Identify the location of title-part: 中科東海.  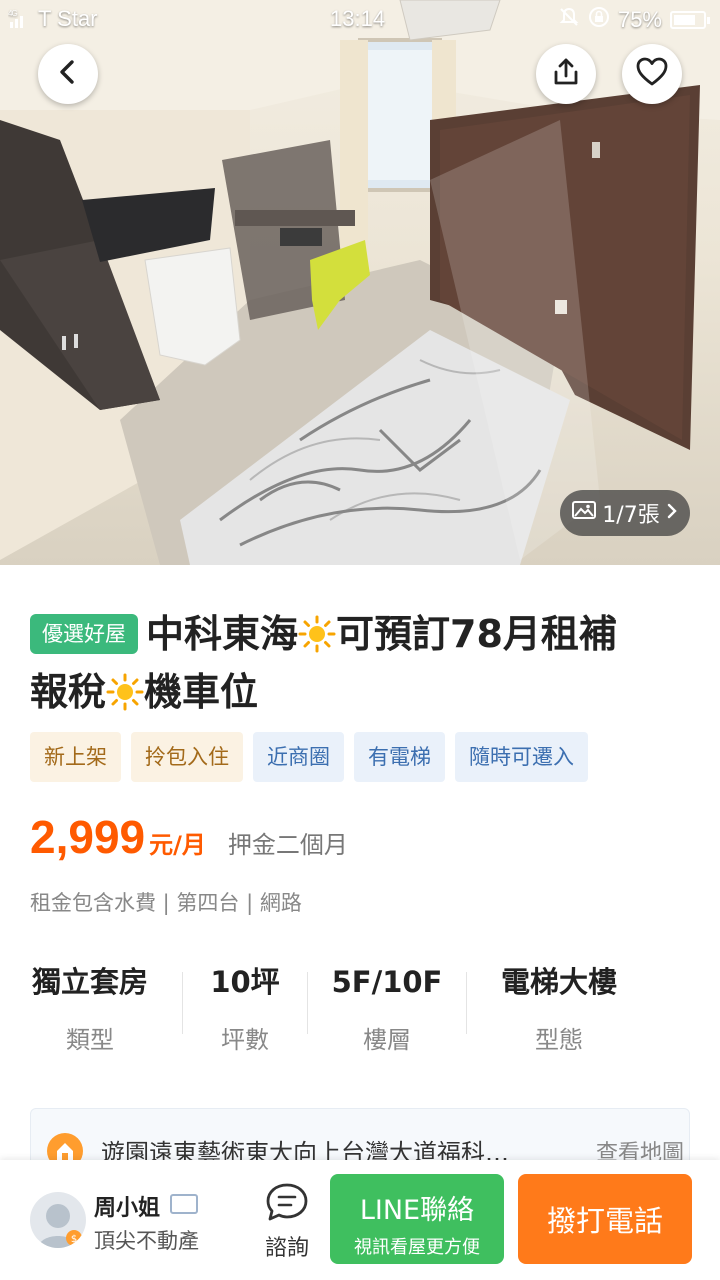
(222, 634).